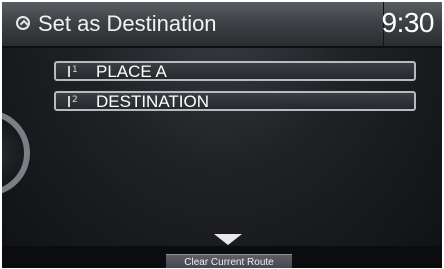 The height and width of the screenshot is (269, 444). What do you see at coordinates (228, 239) in the screenshot?
I see `chevron-down-icon` at bounding box center [228, 239].